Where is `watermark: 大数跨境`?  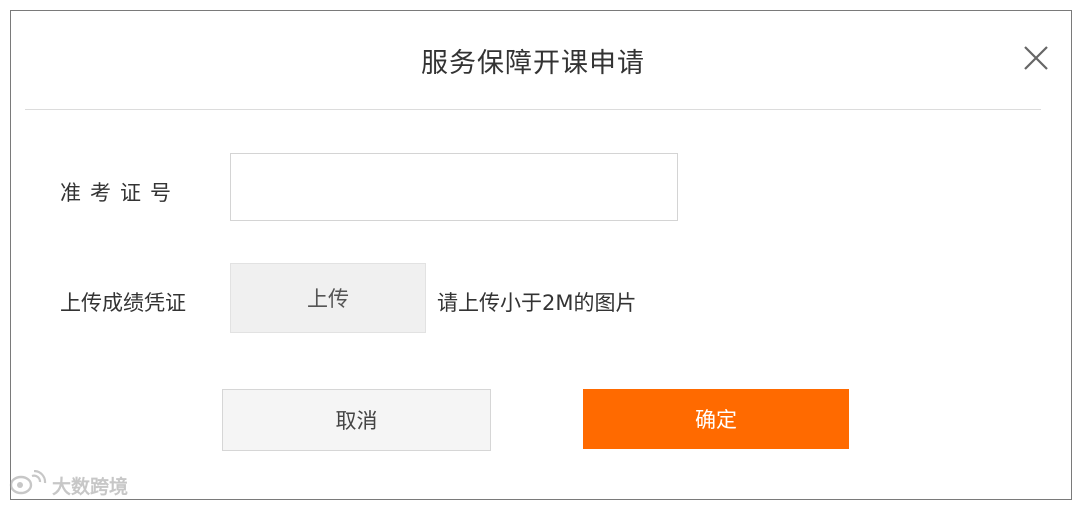 watermark: 大数跨境 is located at coordinates (68, 484).